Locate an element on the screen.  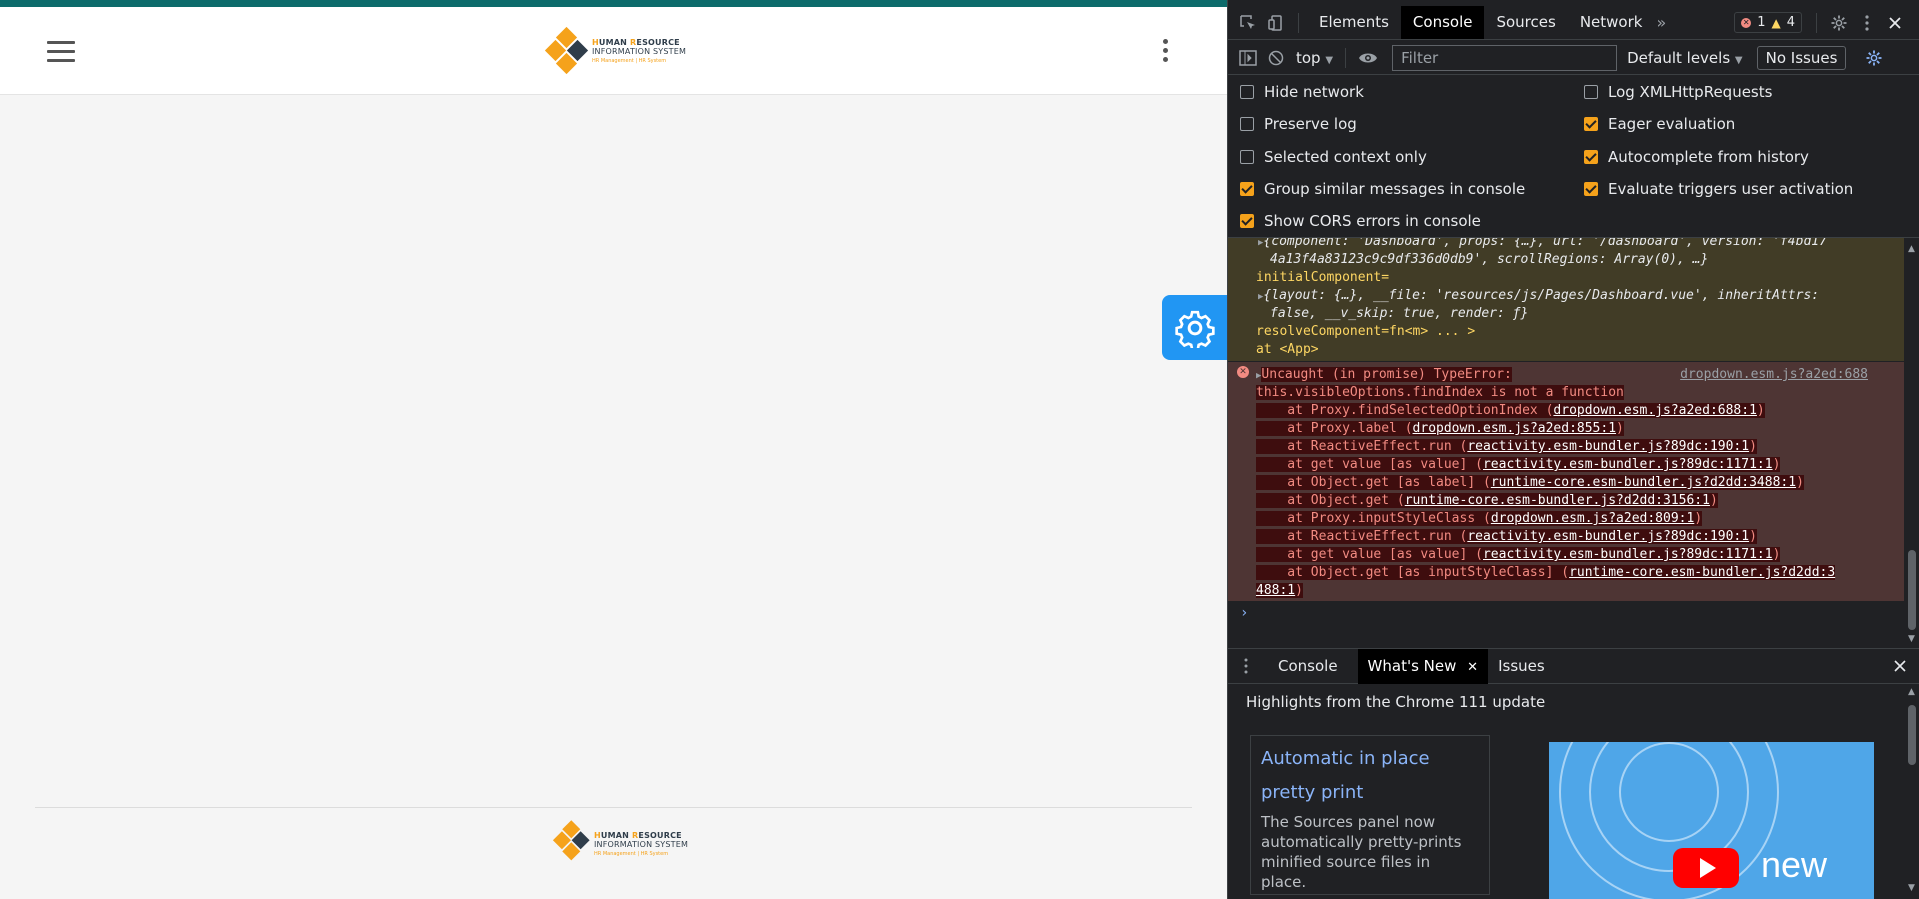
warning-icon: ▲ is located at coordinates (1776, 22).